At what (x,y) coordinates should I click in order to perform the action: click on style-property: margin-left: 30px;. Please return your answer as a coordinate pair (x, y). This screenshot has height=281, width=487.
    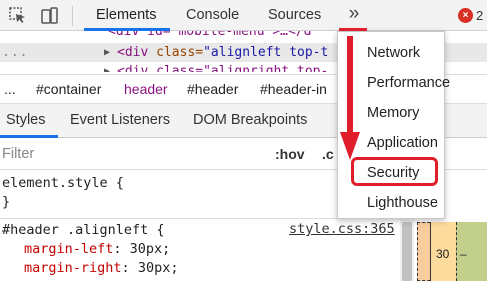
    Looking at the image, I should click on (97, 249).